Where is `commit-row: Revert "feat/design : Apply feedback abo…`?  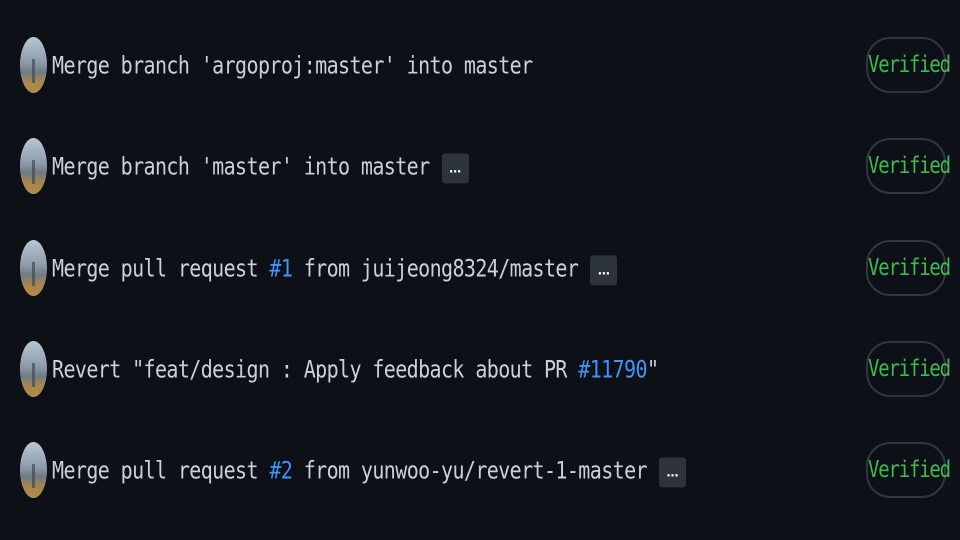 commit-row: Revert "feat/design : Apply feedback abo… is located at coordinates (480, 369).